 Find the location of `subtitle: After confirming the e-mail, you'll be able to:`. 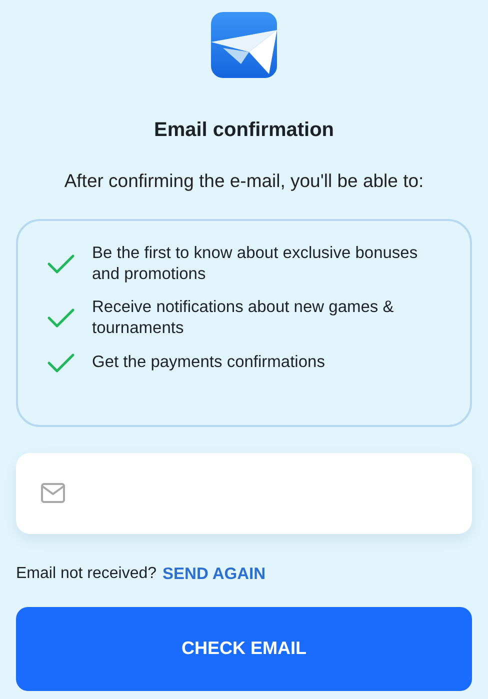

subtitle: After confirming the e-mail, you'll be able to: is located at coordinates (244, 181).